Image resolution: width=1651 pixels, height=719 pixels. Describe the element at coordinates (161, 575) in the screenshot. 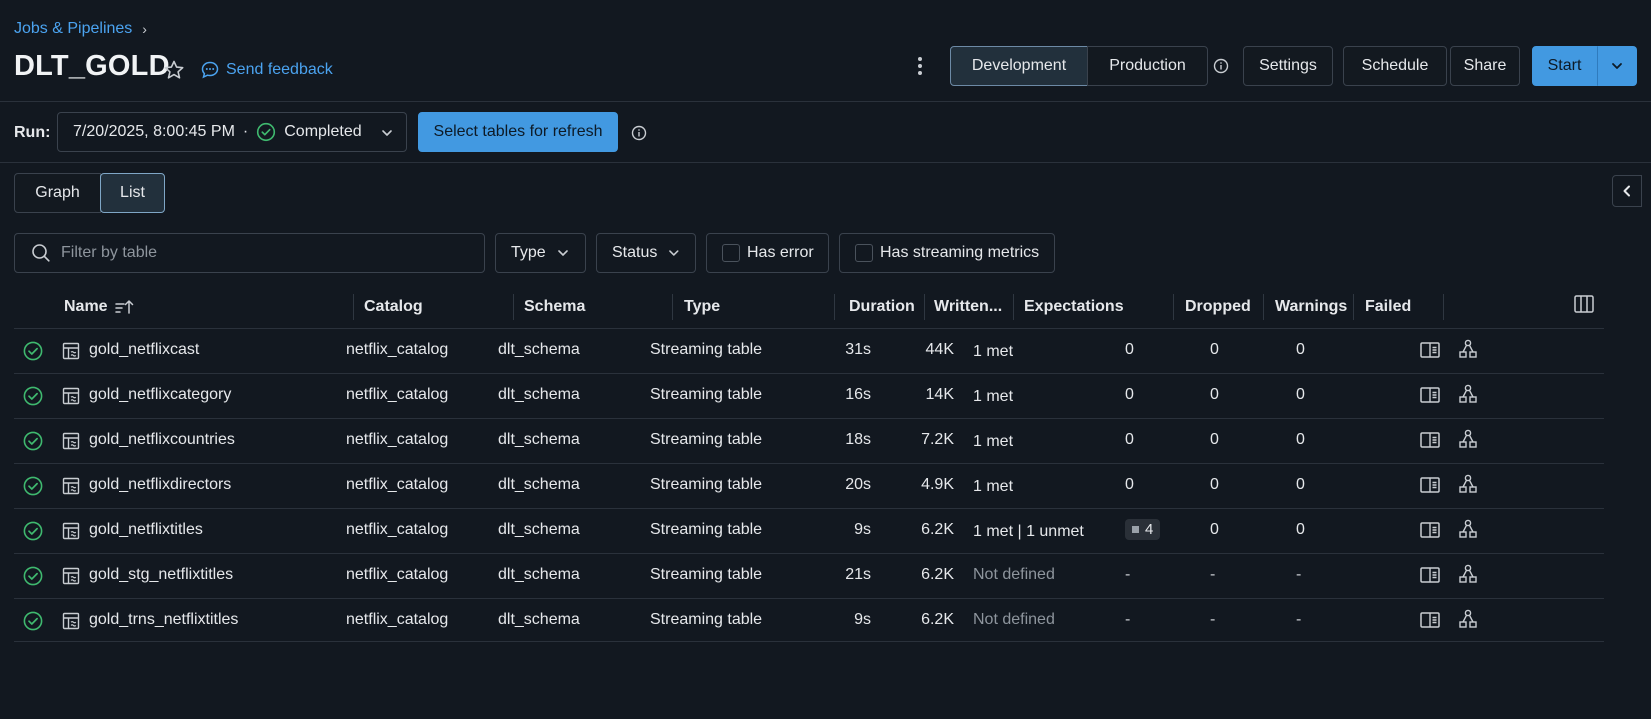

I see `table-name: gold_stg_netflixtitles` at that location.